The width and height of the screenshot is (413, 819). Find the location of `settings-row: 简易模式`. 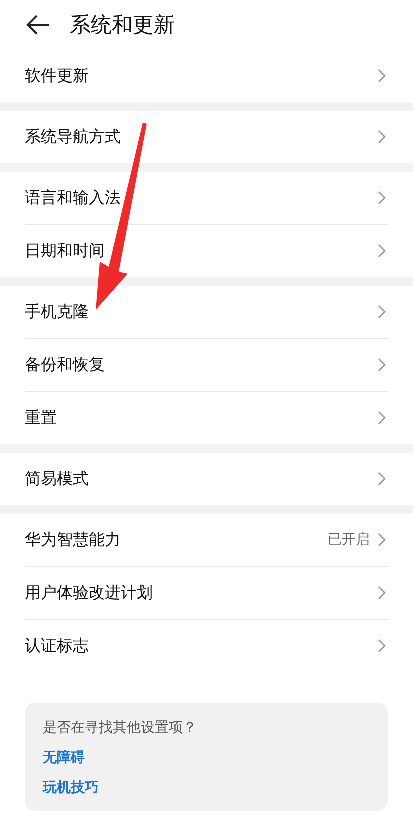

settings-row: 简易模式 is located at coordinates (206, 479).